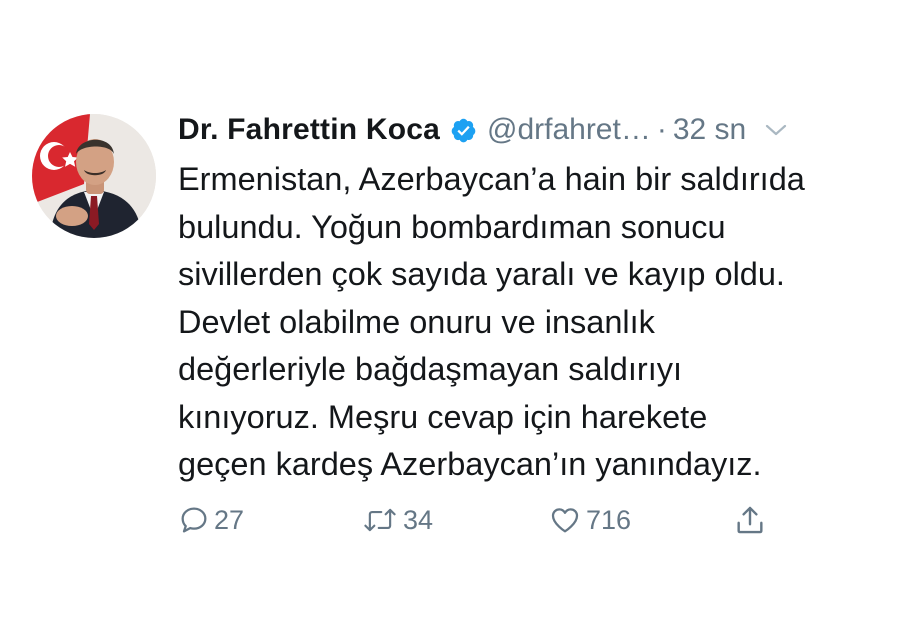 The height and width of the screenshot is (630, 923). I want to click on display-name: Dr. Fahrettin Koca, so click(309, 130).